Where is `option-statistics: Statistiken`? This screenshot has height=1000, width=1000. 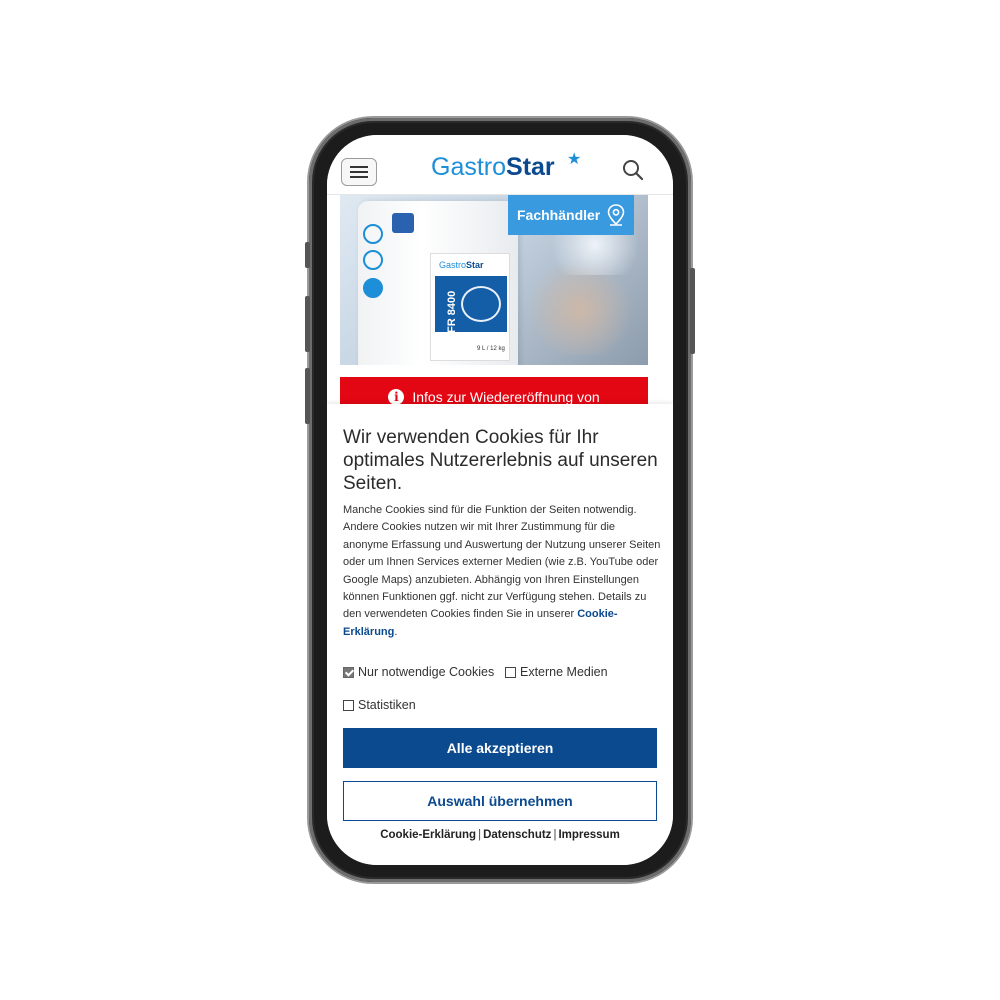 option-statistics: Statistiken is located at coordinates (379, 705).